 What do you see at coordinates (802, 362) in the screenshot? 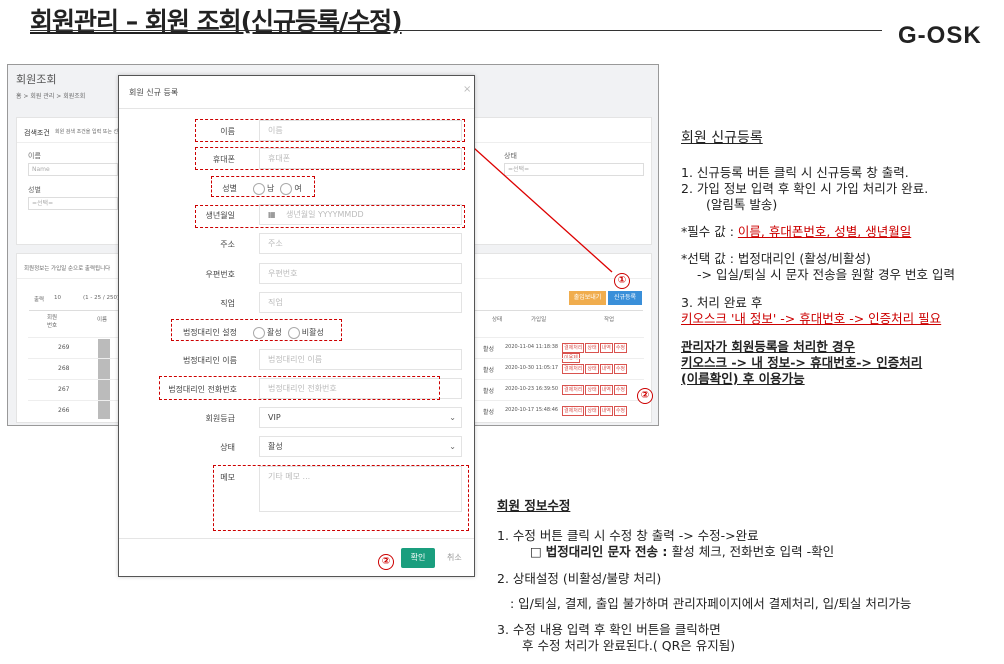
I see `admin-note-2: 키오스크 -> 내 정보-> 휴대번호-> 인증처리` at bounding box center [802, 362].